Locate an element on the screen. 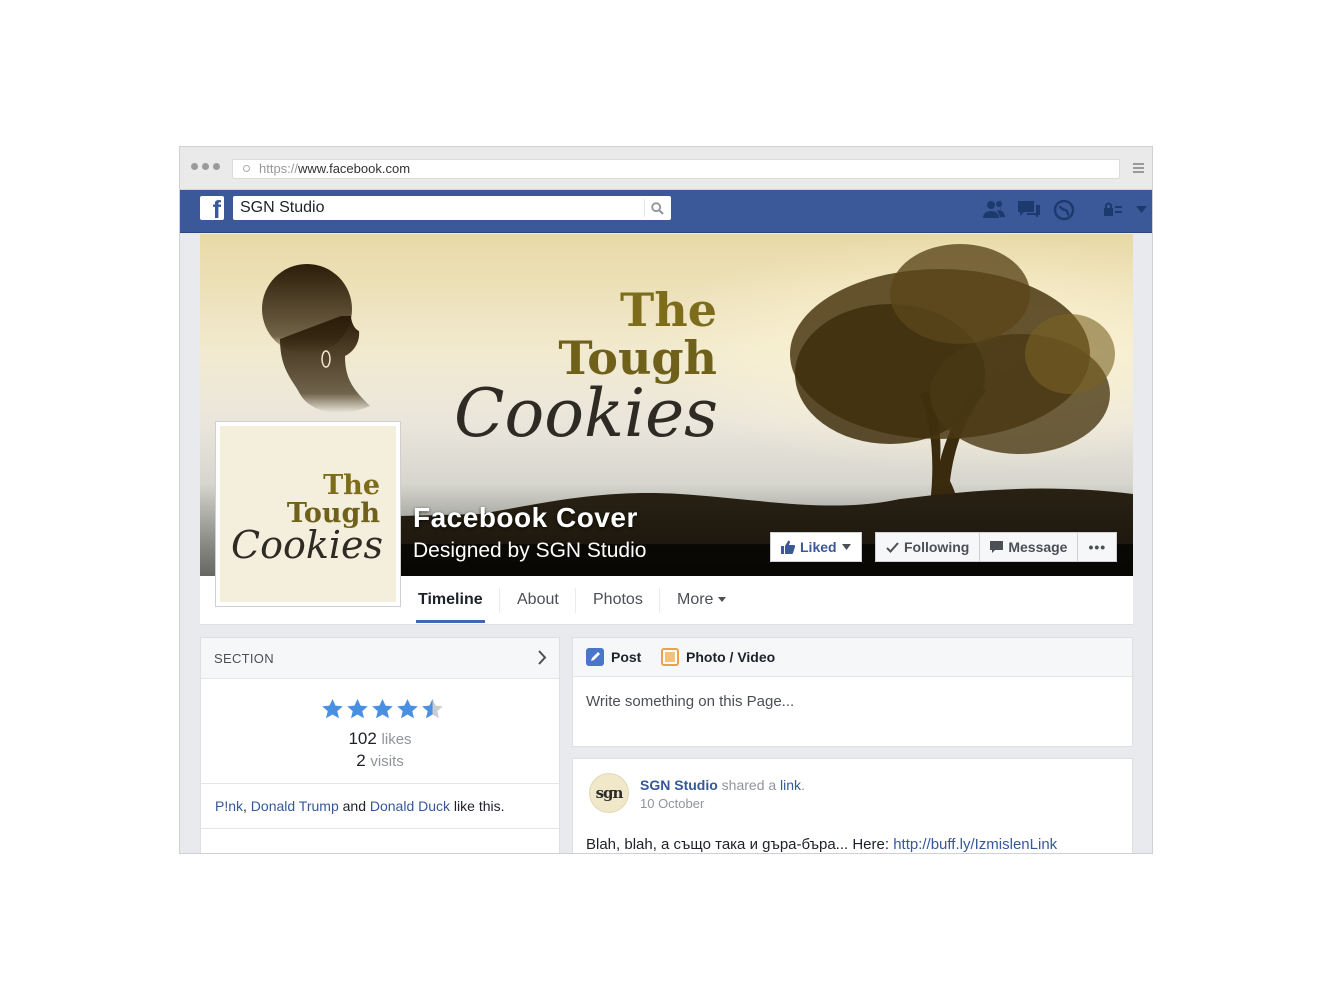 Image resolution: width=1333 pixels, height=1000 pixels. post-header: SGN Studio shared a link. is located at coordinates (722, 785).